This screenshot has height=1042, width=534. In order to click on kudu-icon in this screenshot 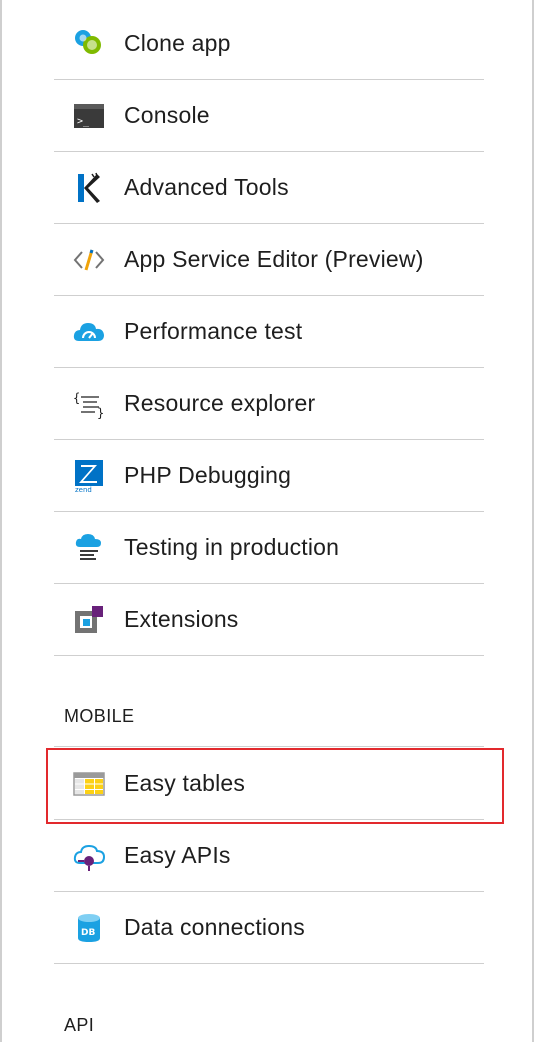, I will do `click(89, 188)`.